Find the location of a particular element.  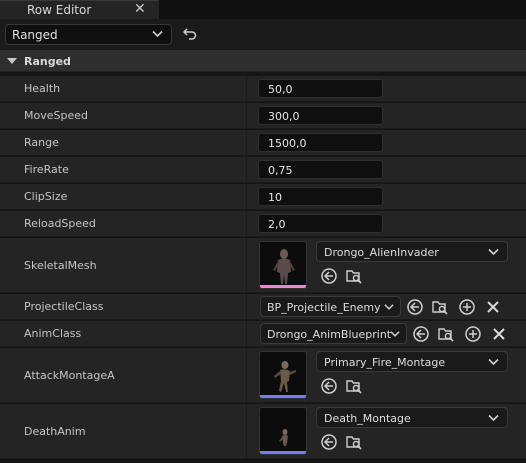

row-name-dropdown: Ranged is located at coordinates (88, 34).